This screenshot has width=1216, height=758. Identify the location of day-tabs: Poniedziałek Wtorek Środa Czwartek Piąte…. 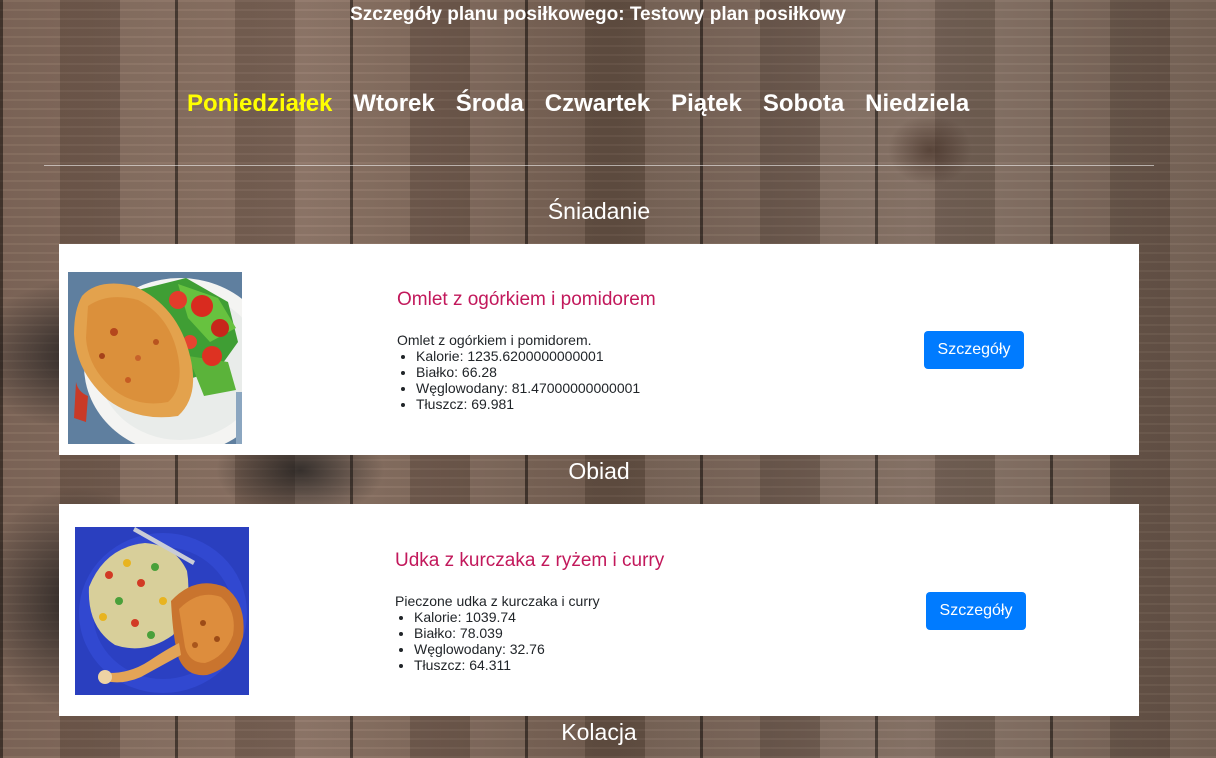
(578, 104).